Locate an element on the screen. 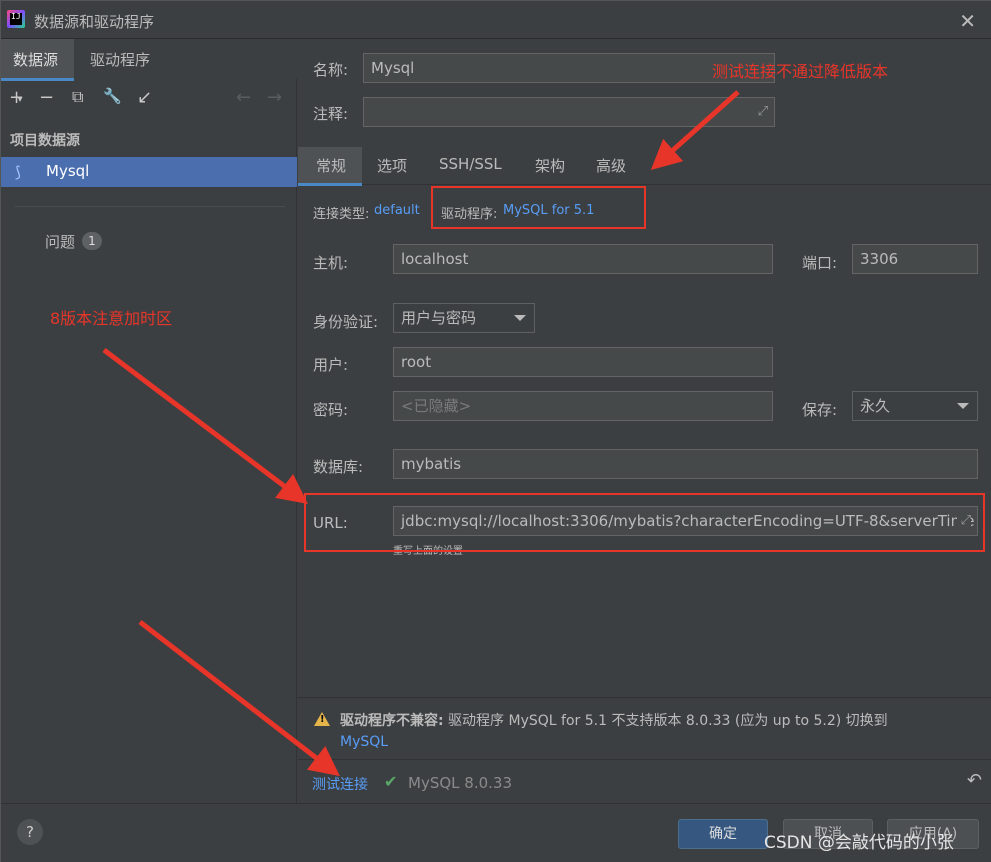 The height and width of the screenshot is (862, 991). annotation-top-note: 测试连接不通过降低版本 is located at coordinates (800, 71).